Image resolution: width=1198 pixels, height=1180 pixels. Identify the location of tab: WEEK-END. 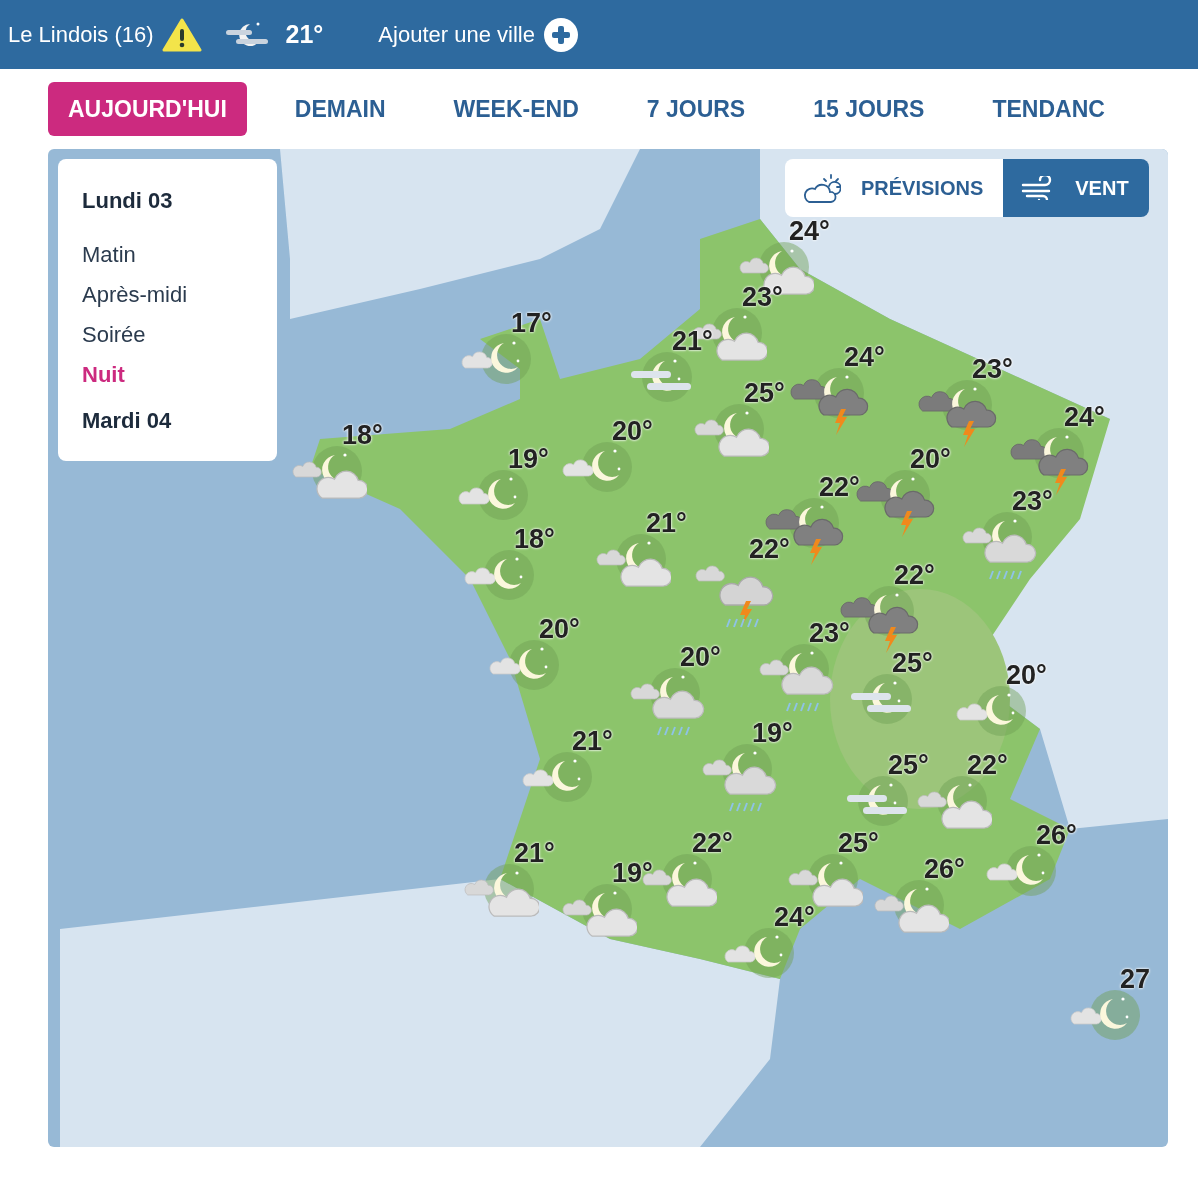
(516, 109).